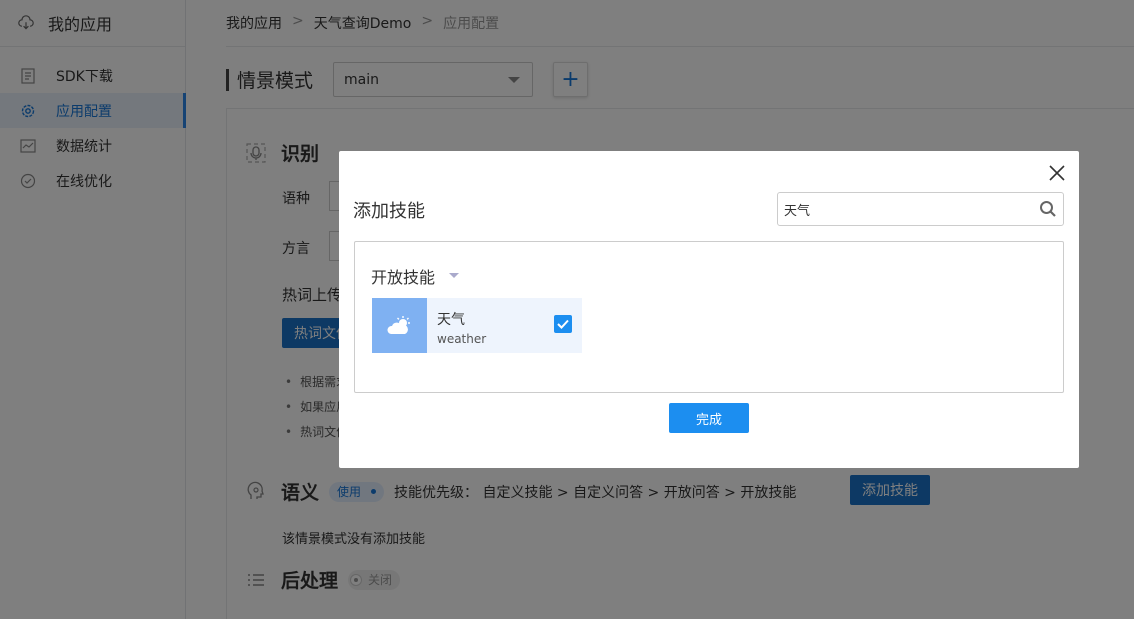 This screenshot has height=619, width=1134. Describe the element at coordinates (454, 275) in the screenshot. I see `chevron-down-icon` at that location.